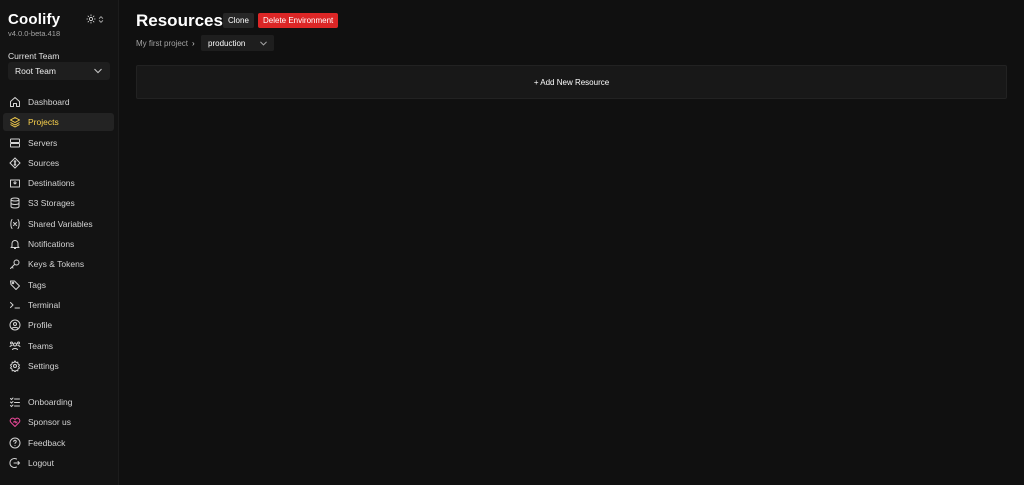 This screenshot has height=485, width=1024. I want to click on breadcrumb: My first project ›, so click(165, 43).